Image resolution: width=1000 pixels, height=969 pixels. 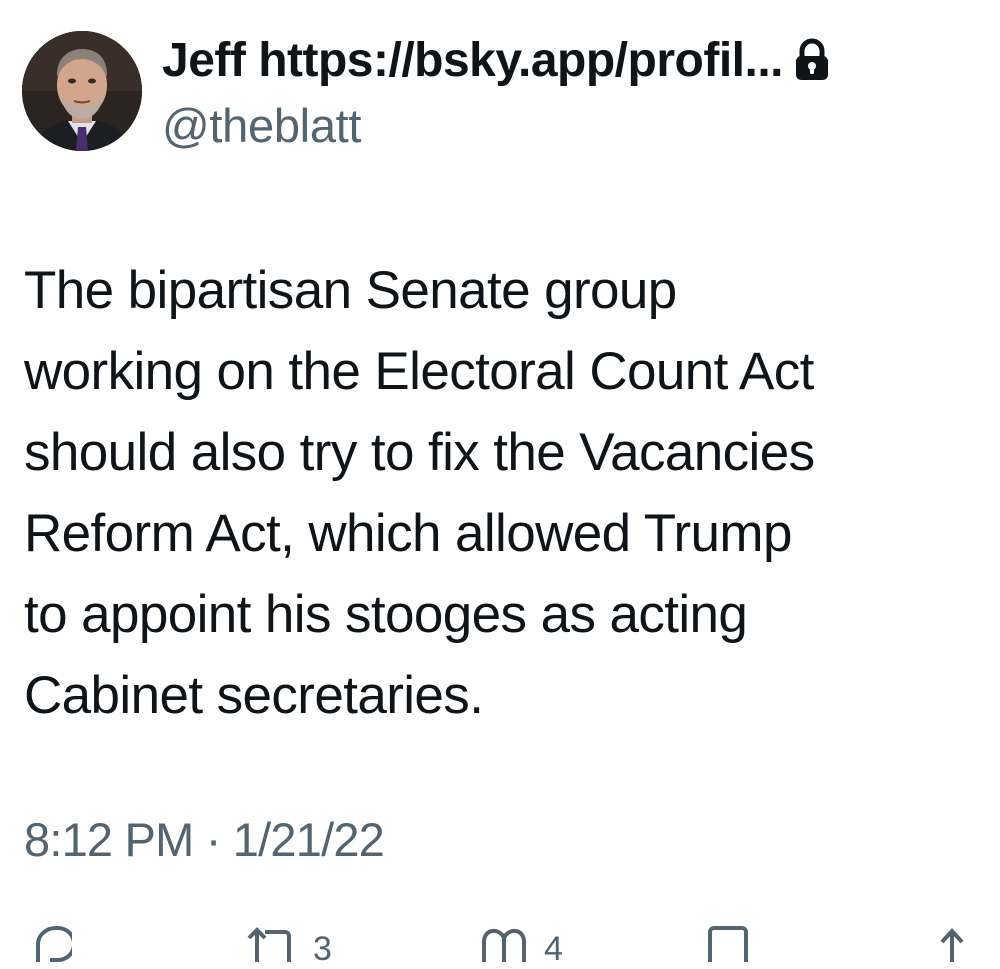 I want to click on heart-icon, so click(x=504, y=945).